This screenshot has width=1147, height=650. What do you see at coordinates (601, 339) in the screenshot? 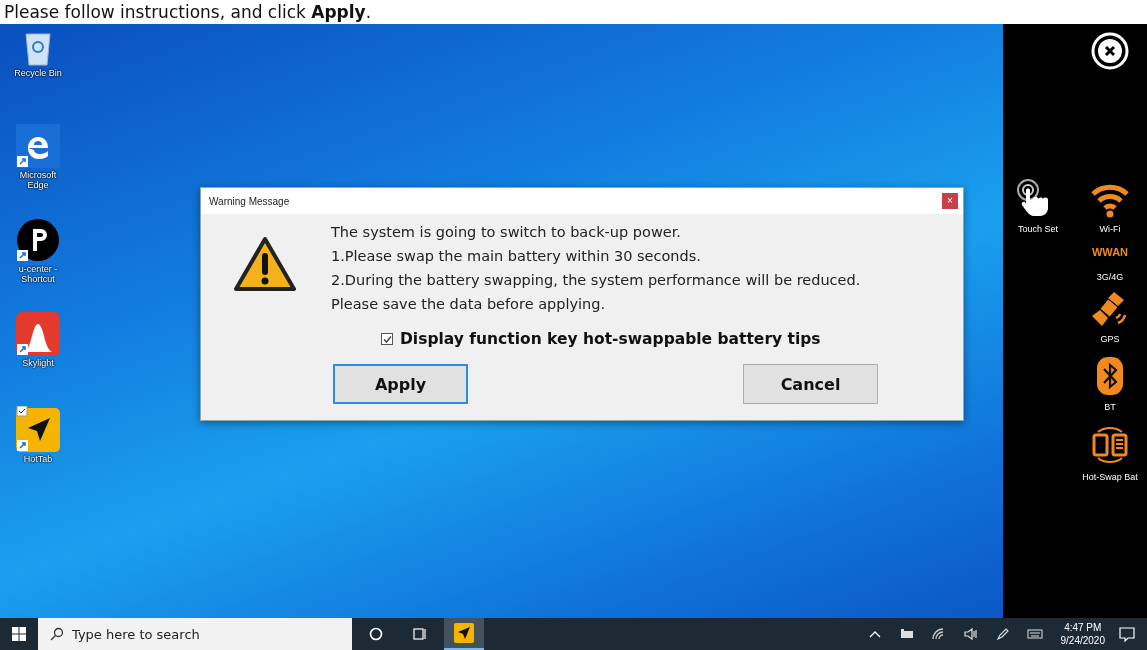
I see `tips-checkbox: Display function key hot-swappable battery tips` at bounding box center [601, 339].